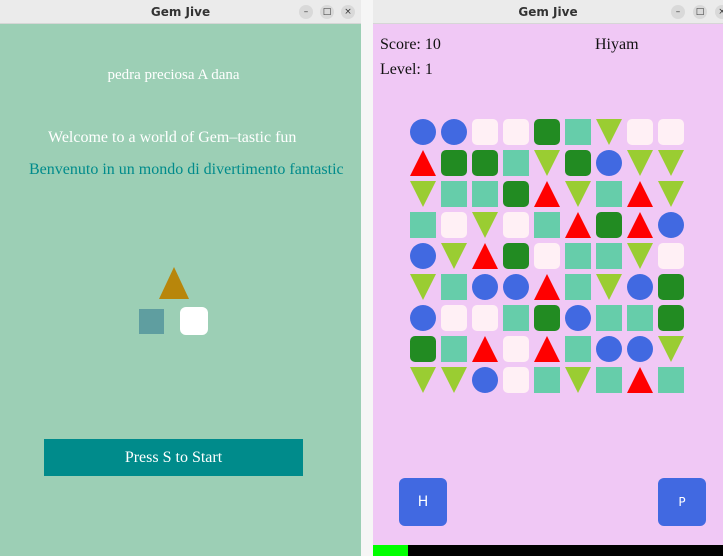 The width and height of the screenshot is (723, 556). What do you see at coordinates (173, 457) in the screenshot?
I see `start-button: Press S to Start` at bounding box center [173, 457].